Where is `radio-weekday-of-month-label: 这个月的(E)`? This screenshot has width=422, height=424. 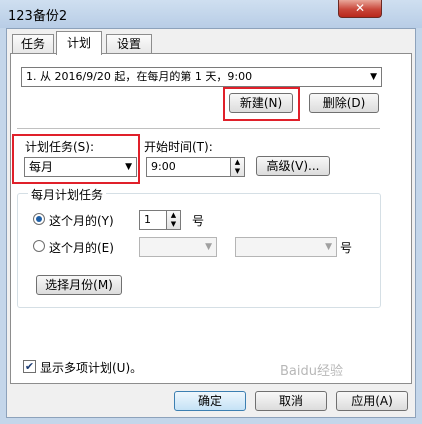
radio-weekday-of-month-label: 这个月的(E) is located at coordinates (81, 248).